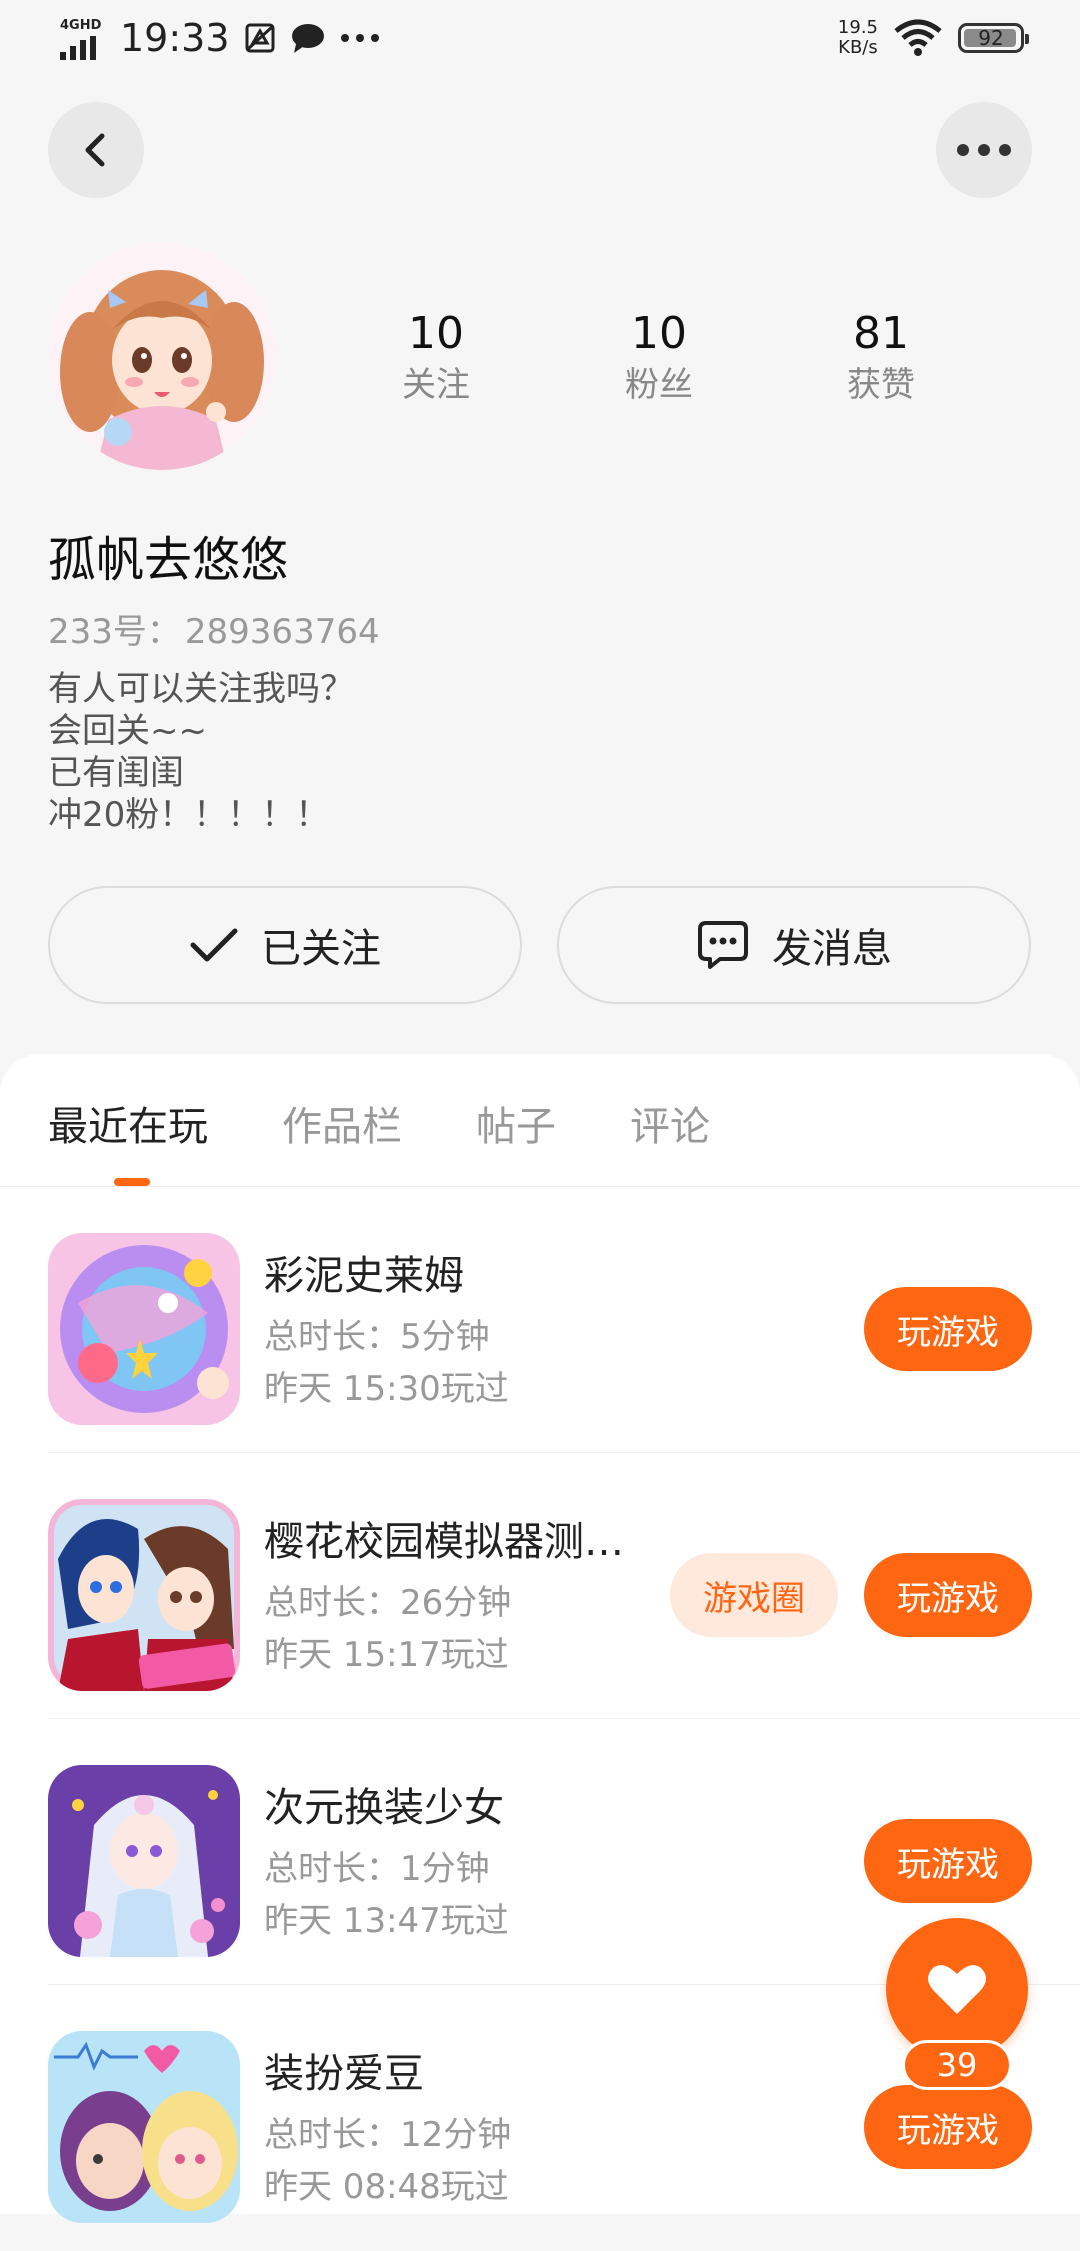  Describe the element at coordinates (342, 1123) in the screenshot. I see `tab-works: 作品栏` at that location.